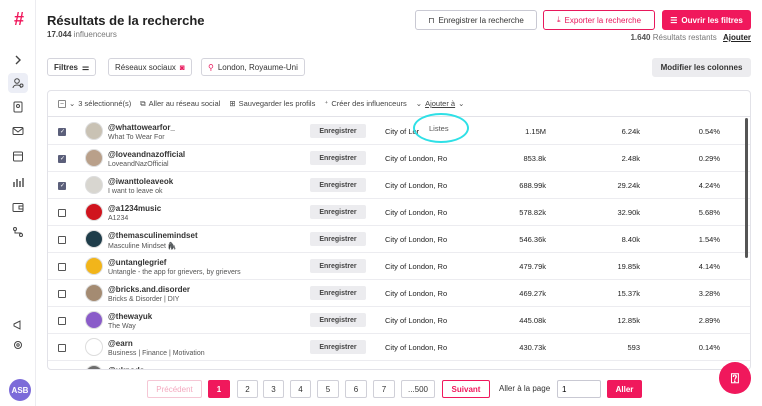  What do you see at coordinates (579, 389) in the screenshot?
I see `goto-page-input` at bounding box center [579, 389].